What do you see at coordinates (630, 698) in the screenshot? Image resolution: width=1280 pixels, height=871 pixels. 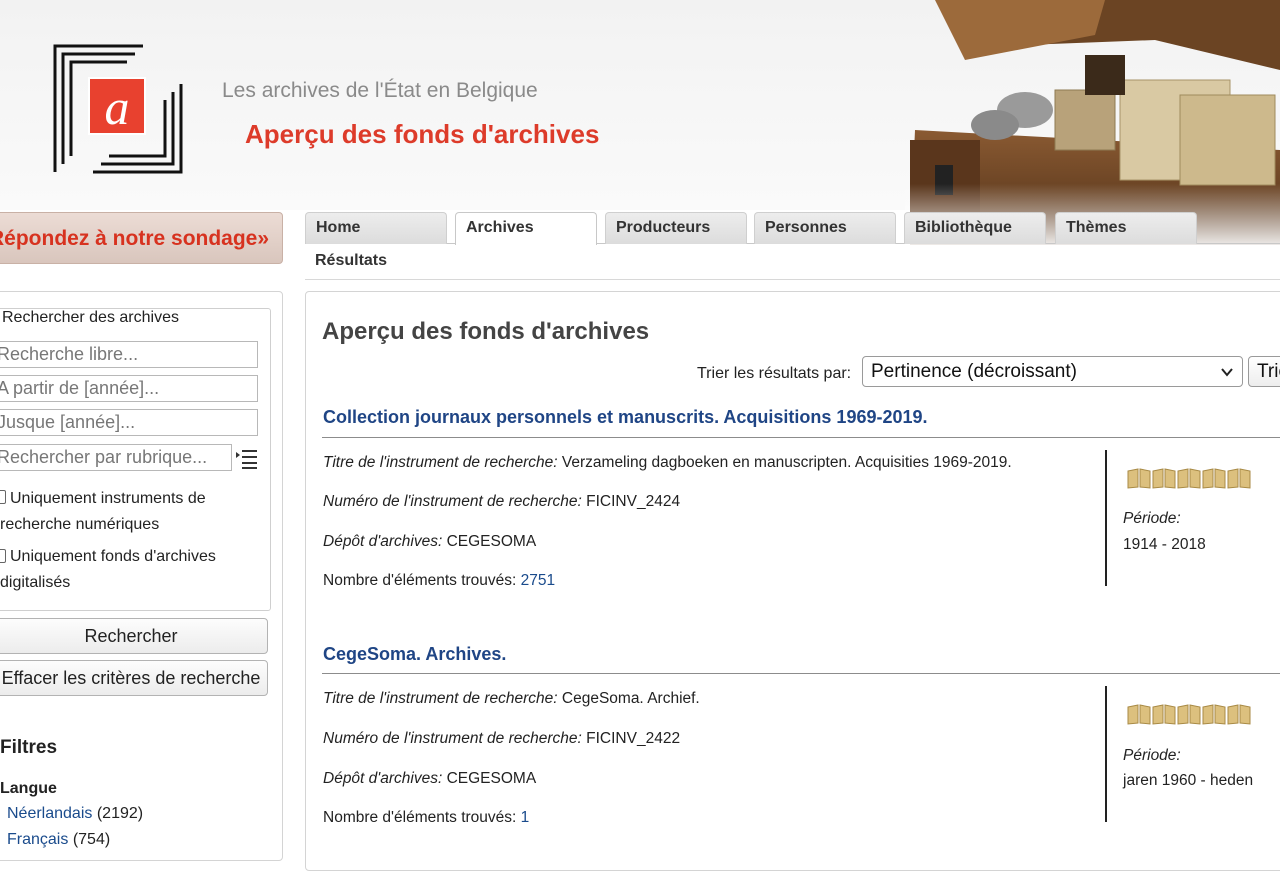 I see `field-value: CegeSoma. Archief.` at bounding box center [630, 698].